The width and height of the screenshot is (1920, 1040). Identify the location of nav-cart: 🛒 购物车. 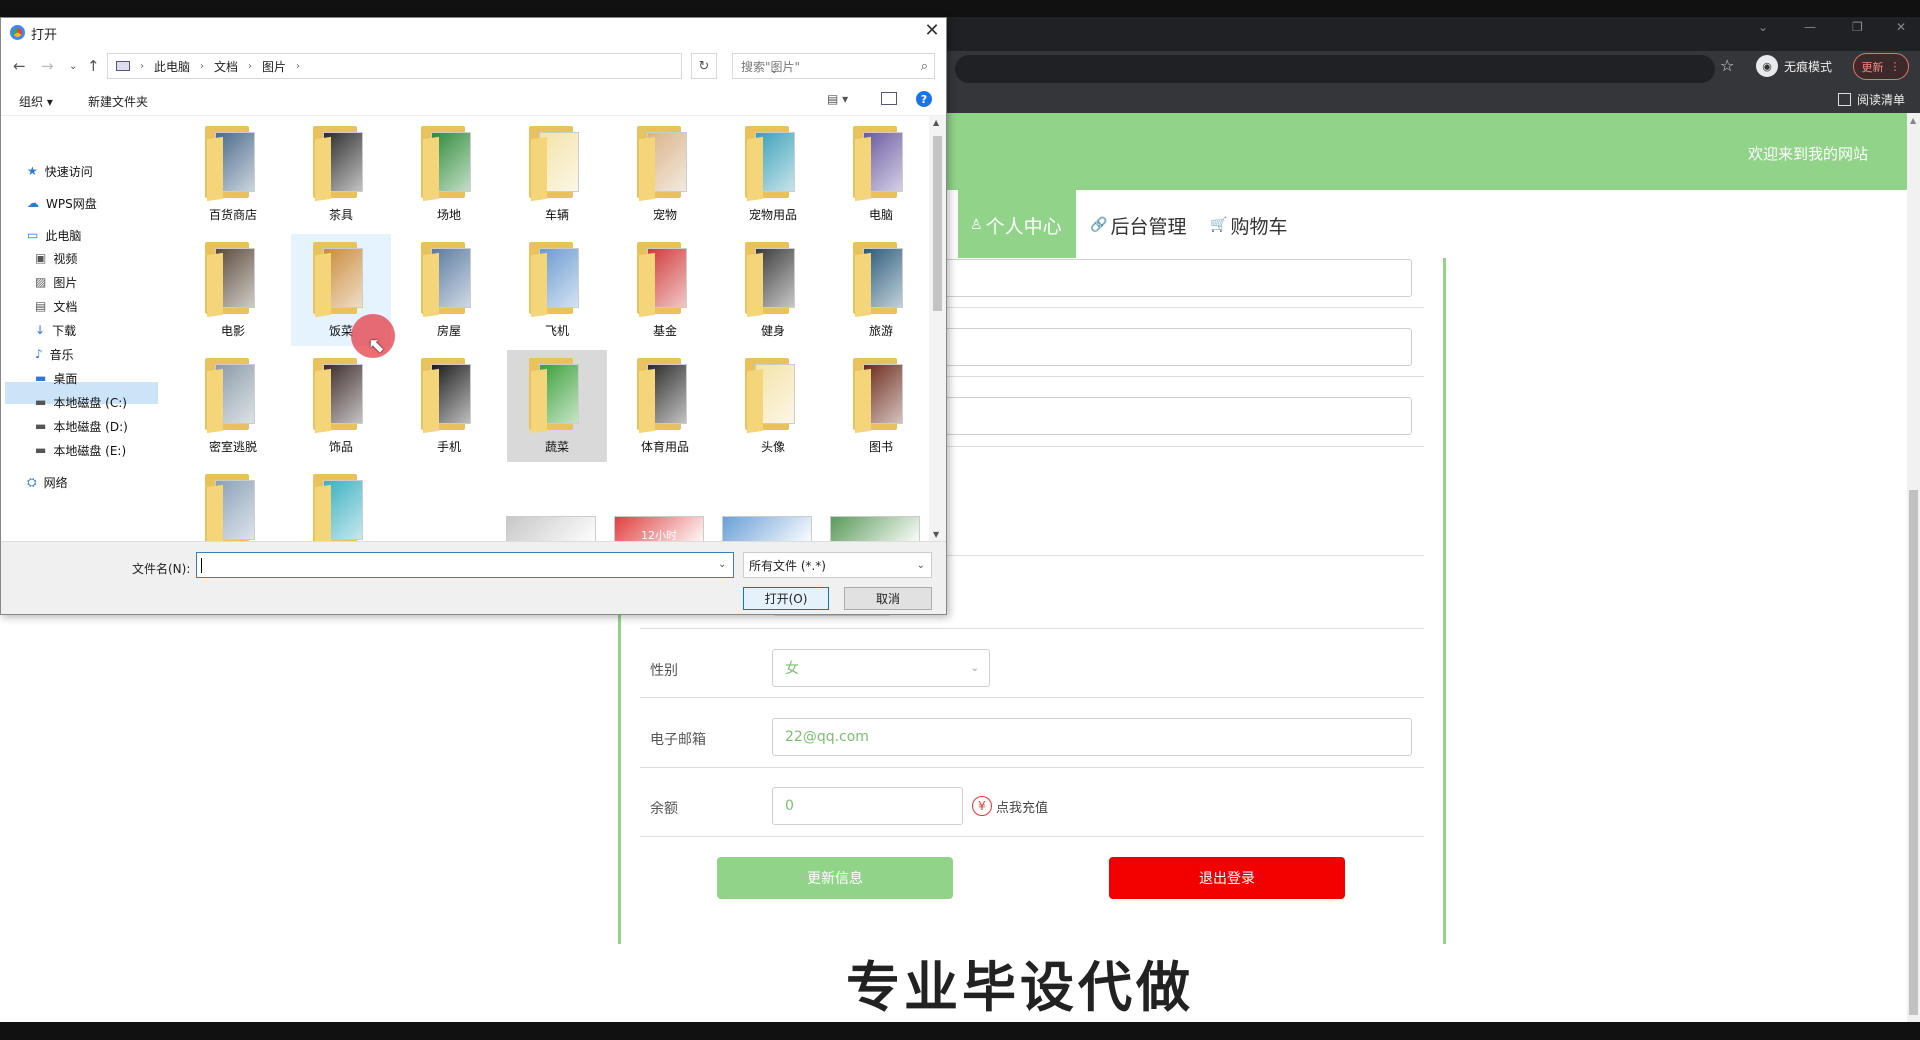
(1248, 225).